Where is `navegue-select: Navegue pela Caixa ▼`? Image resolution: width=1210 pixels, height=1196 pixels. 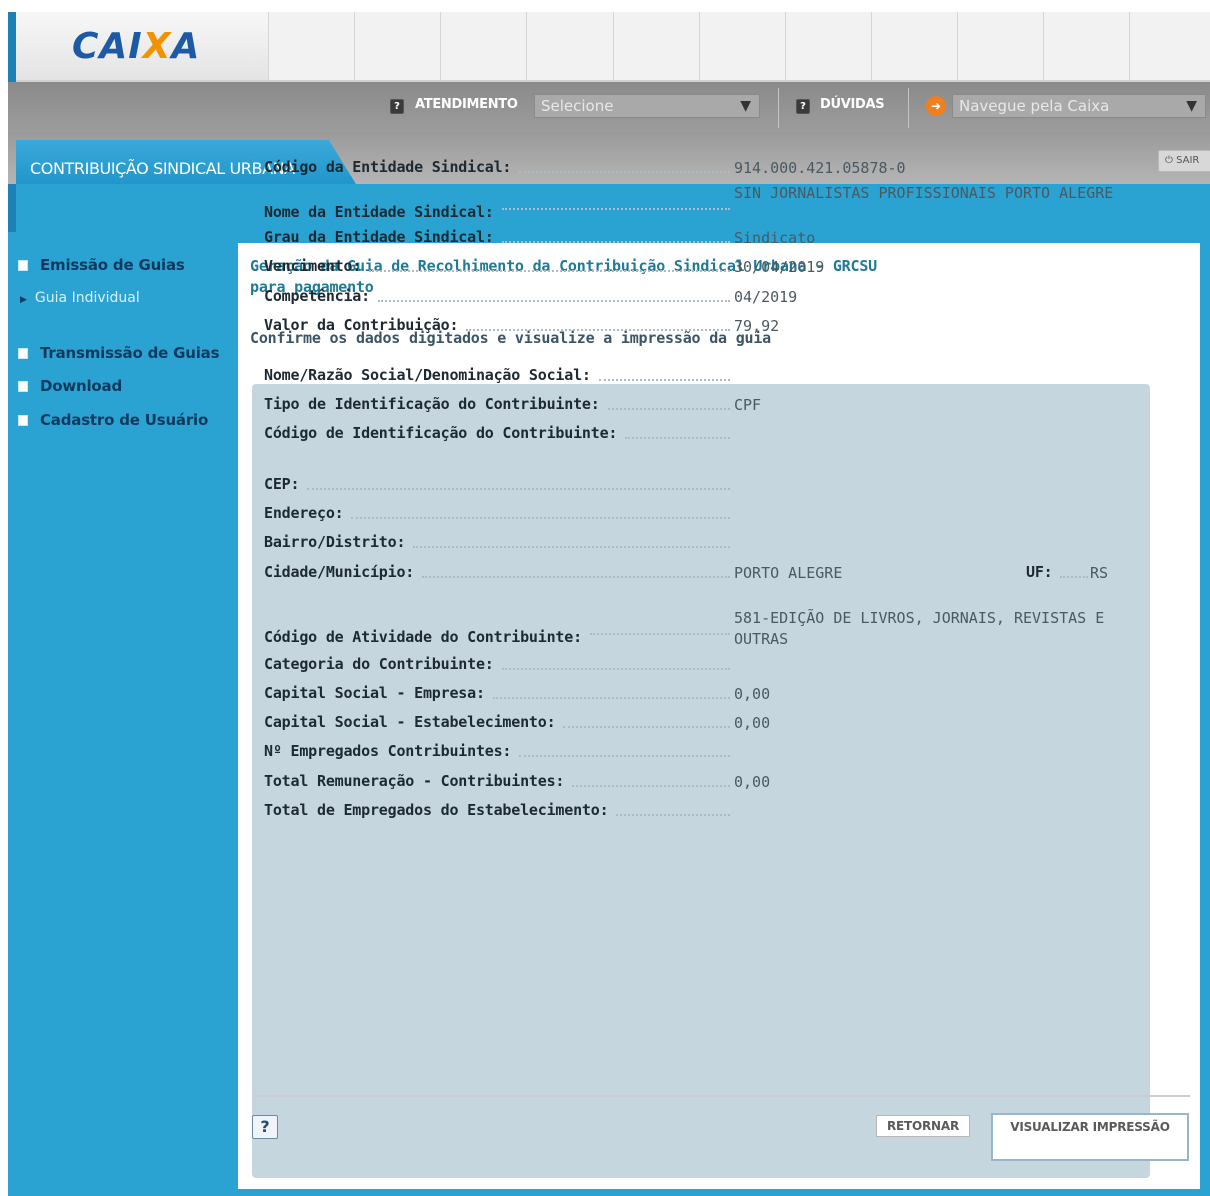
navegue-select: Navegue pela Caixa ▼ is located at coordinates (1079, 106).